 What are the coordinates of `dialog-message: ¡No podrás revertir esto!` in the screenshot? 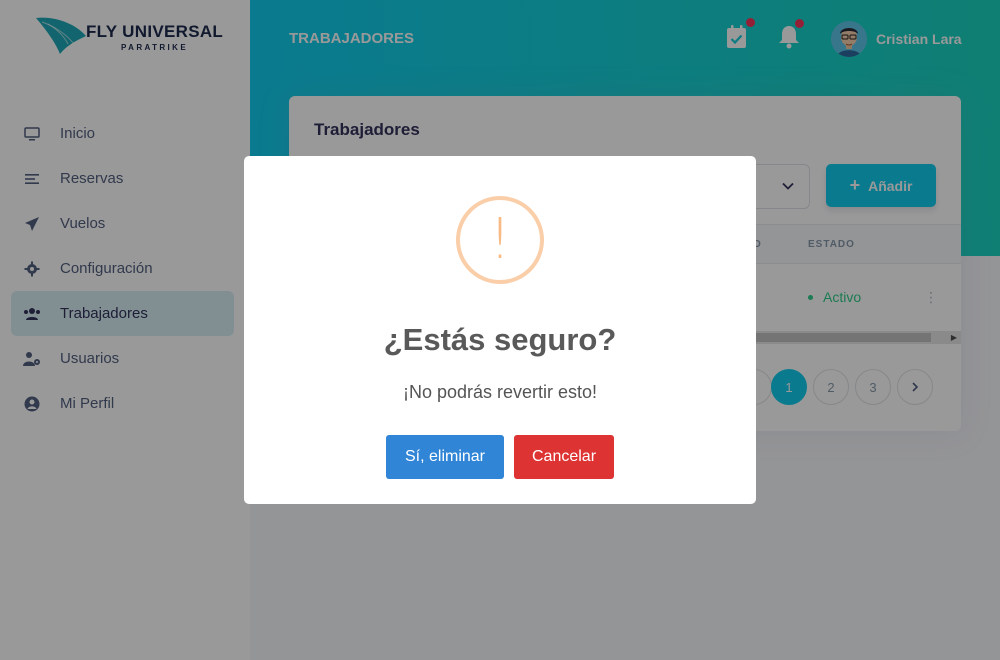 It's located at (500, 392).